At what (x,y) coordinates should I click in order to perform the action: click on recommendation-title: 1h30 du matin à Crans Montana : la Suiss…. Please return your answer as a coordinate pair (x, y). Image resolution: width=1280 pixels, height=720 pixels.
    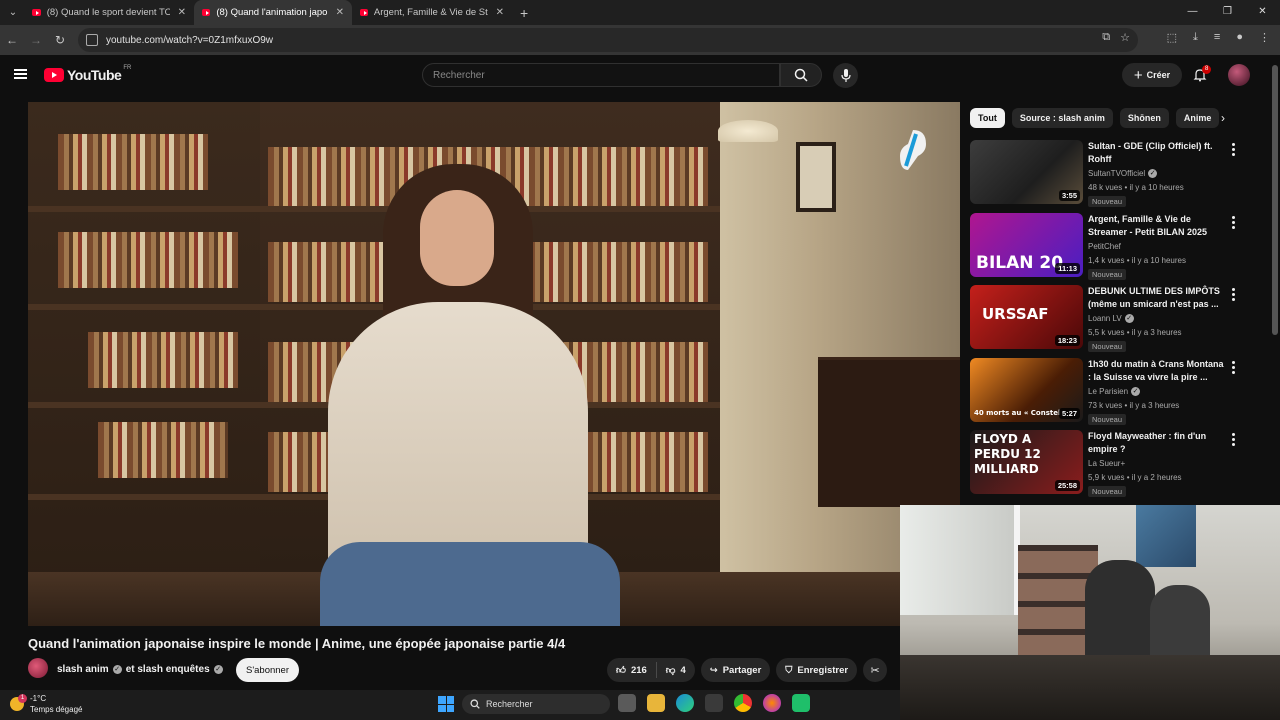
    Looking at the image, I should click on (1157, 371).